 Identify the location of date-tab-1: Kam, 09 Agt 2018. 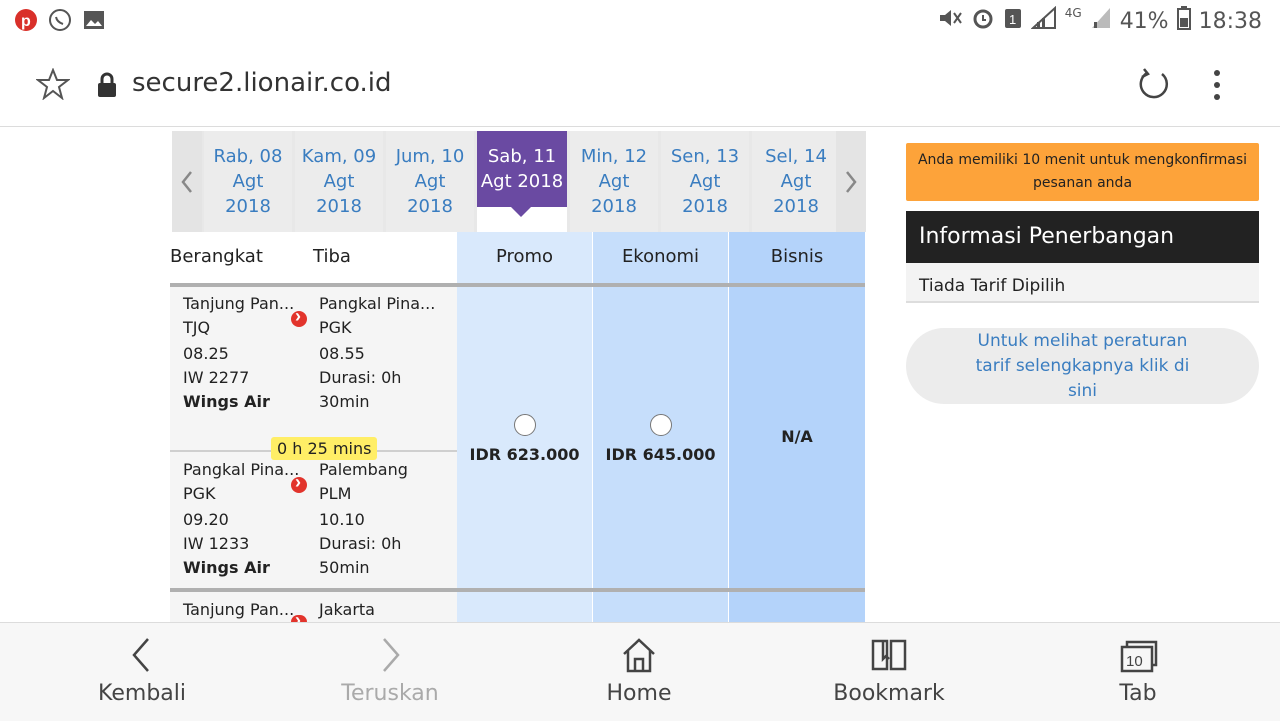
(339, 181).